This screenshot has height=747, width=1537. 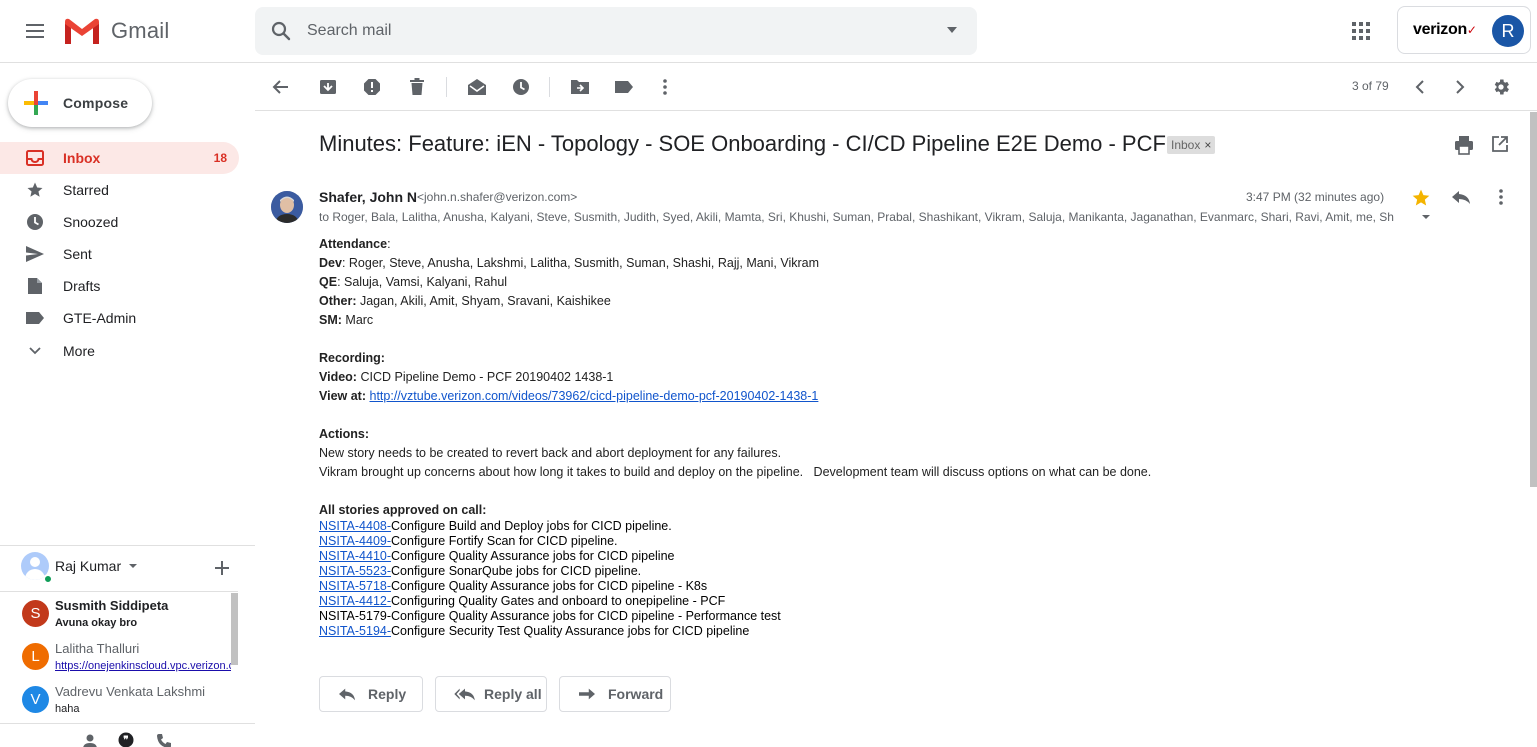 I want to click on verizon-brand-logo: verizon✓, so click(x=1445, y=29).